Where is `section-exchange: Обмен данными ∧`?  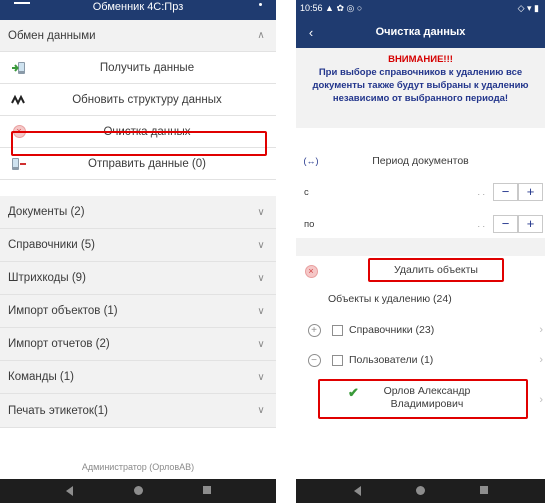 section-exchange: Обмен данными ∧ is located at coordinates (138, 36).